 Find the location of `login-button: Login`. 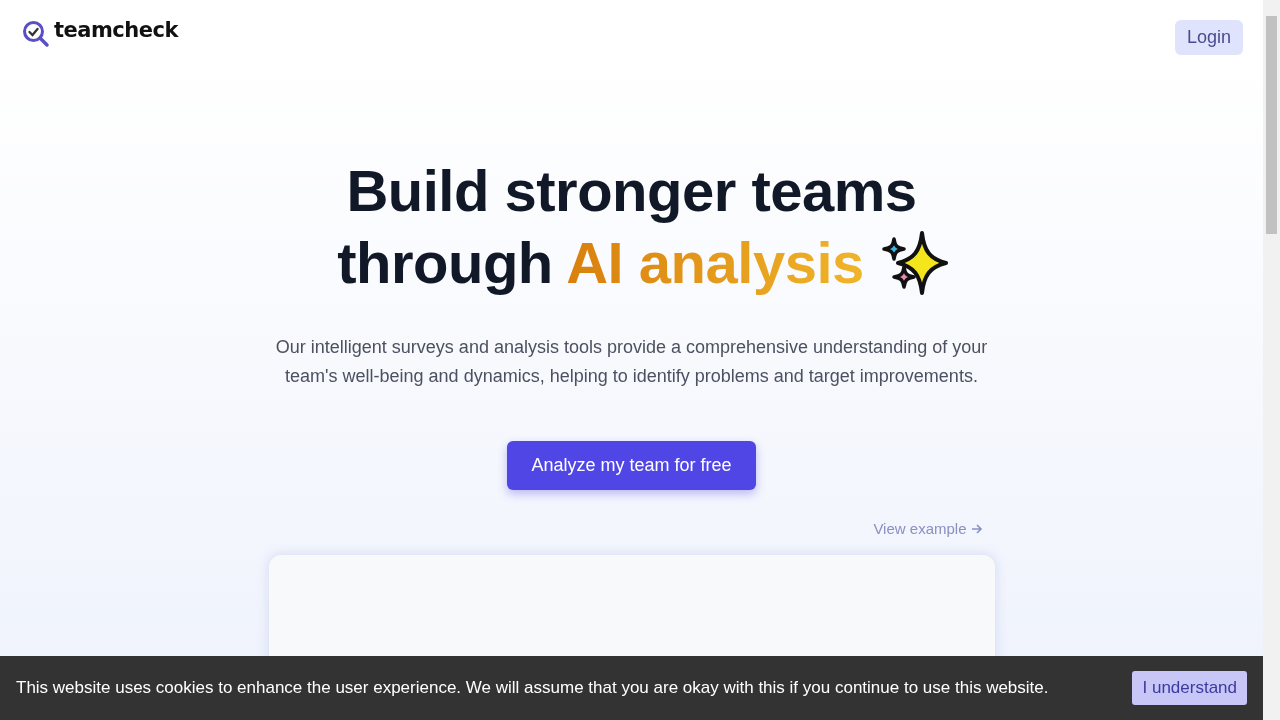

login-button: Login is located at coordinates (1208, 37).